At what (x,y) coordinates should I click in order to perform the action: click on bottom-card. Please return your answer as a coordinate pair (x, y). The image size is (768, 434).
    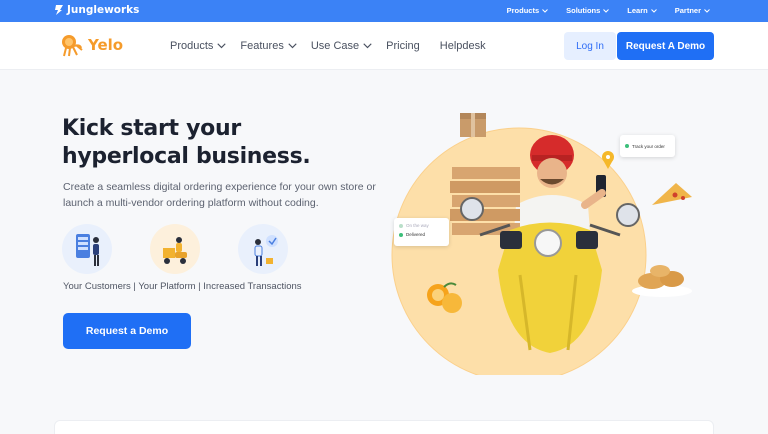
    Looking at the image, I should click on (384, 427).